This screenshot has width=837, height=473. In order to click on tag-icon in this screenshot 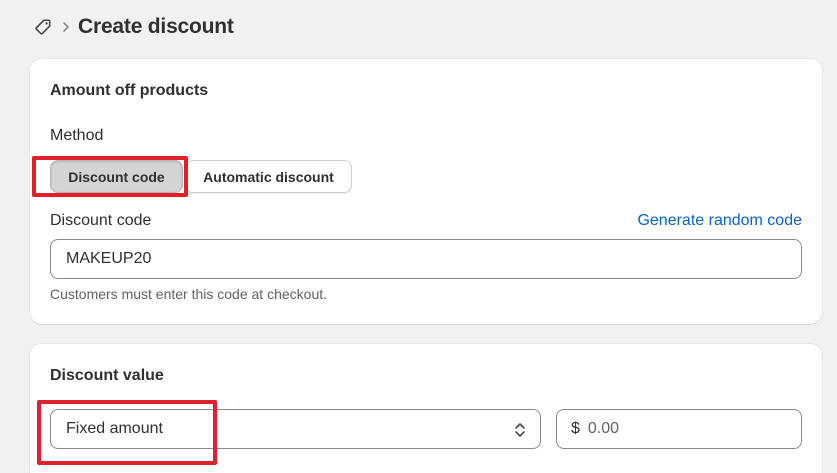, I will do `click(43, 27)`.